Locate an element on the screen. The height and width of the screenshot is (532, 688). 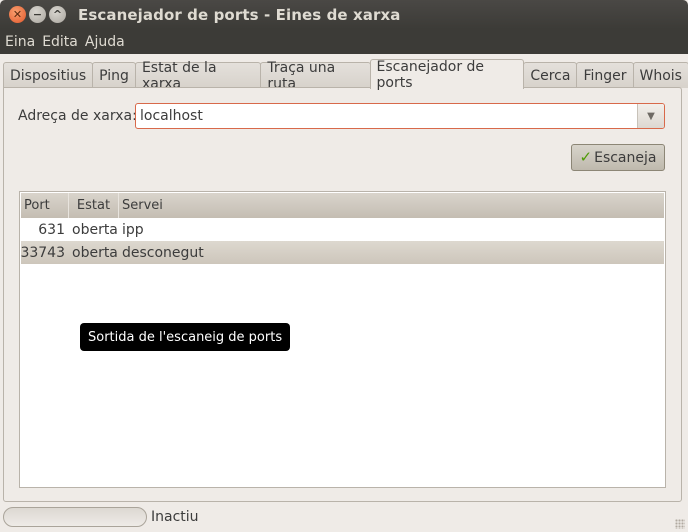
menu-edita: Edita is located at coordinates (60, 42).